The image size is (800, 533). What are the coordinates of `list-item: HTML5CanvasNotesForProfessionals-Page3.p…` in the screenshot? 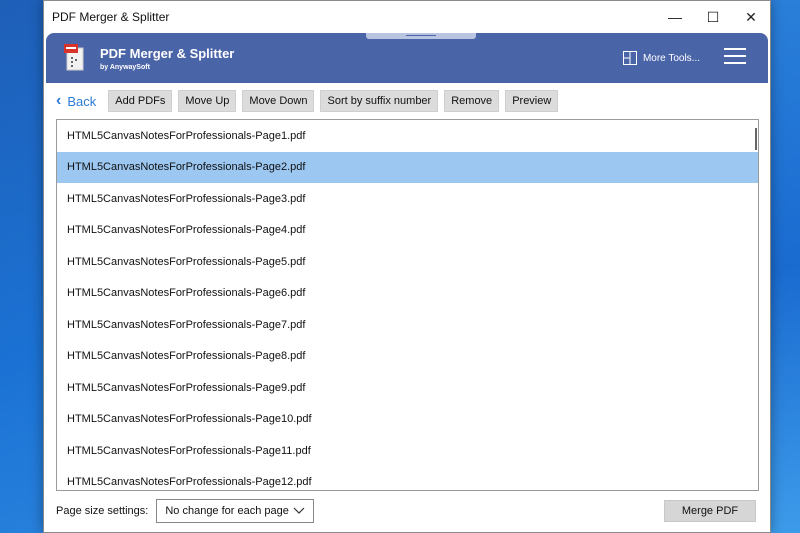 It's located at (407, 199).